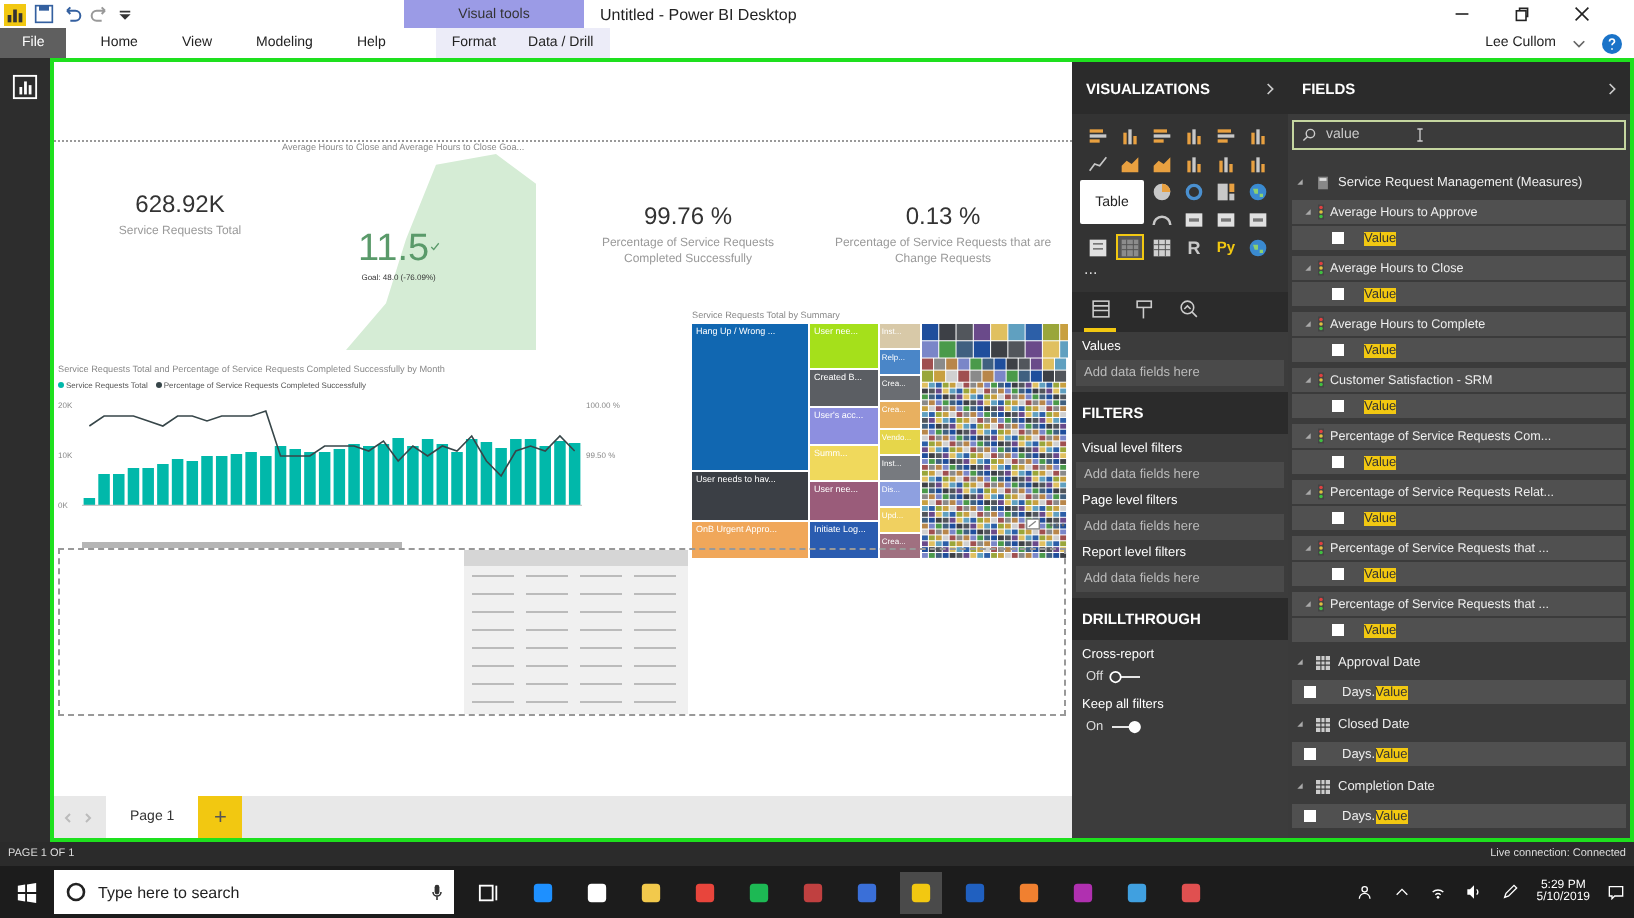 The height and width of the screenshot is (918, 1634). What do you see at coordinates (1616, 892) in the screenshot?
I see `notifications-icon` at bounding box center [1616, 892].